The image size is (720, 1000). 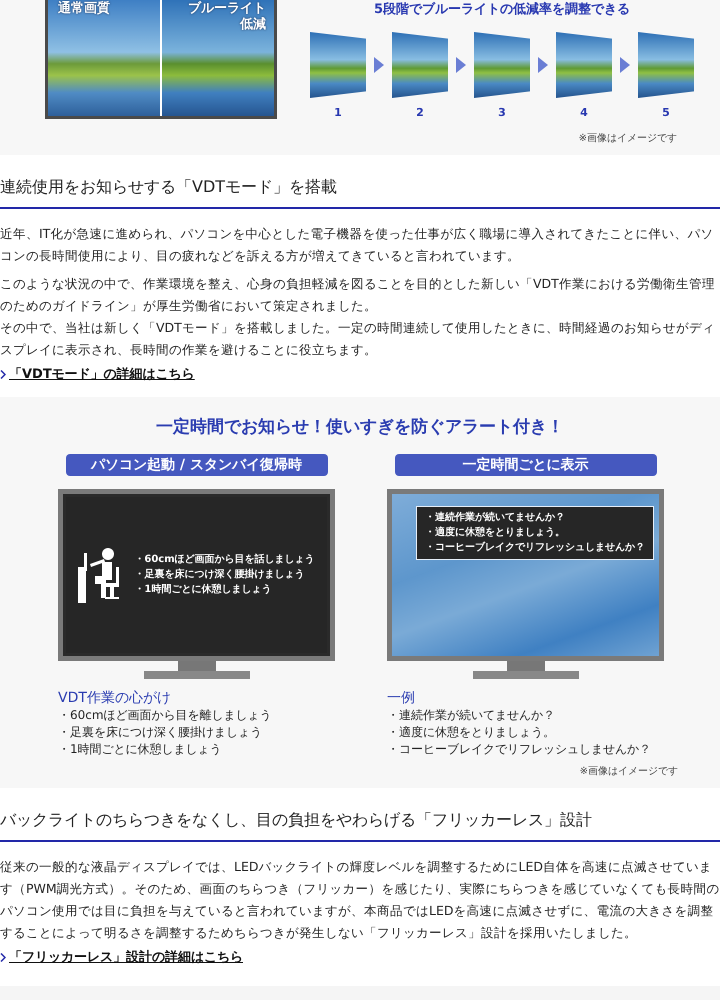 I want to click on step-number: 1, so click(x=338, y=112).